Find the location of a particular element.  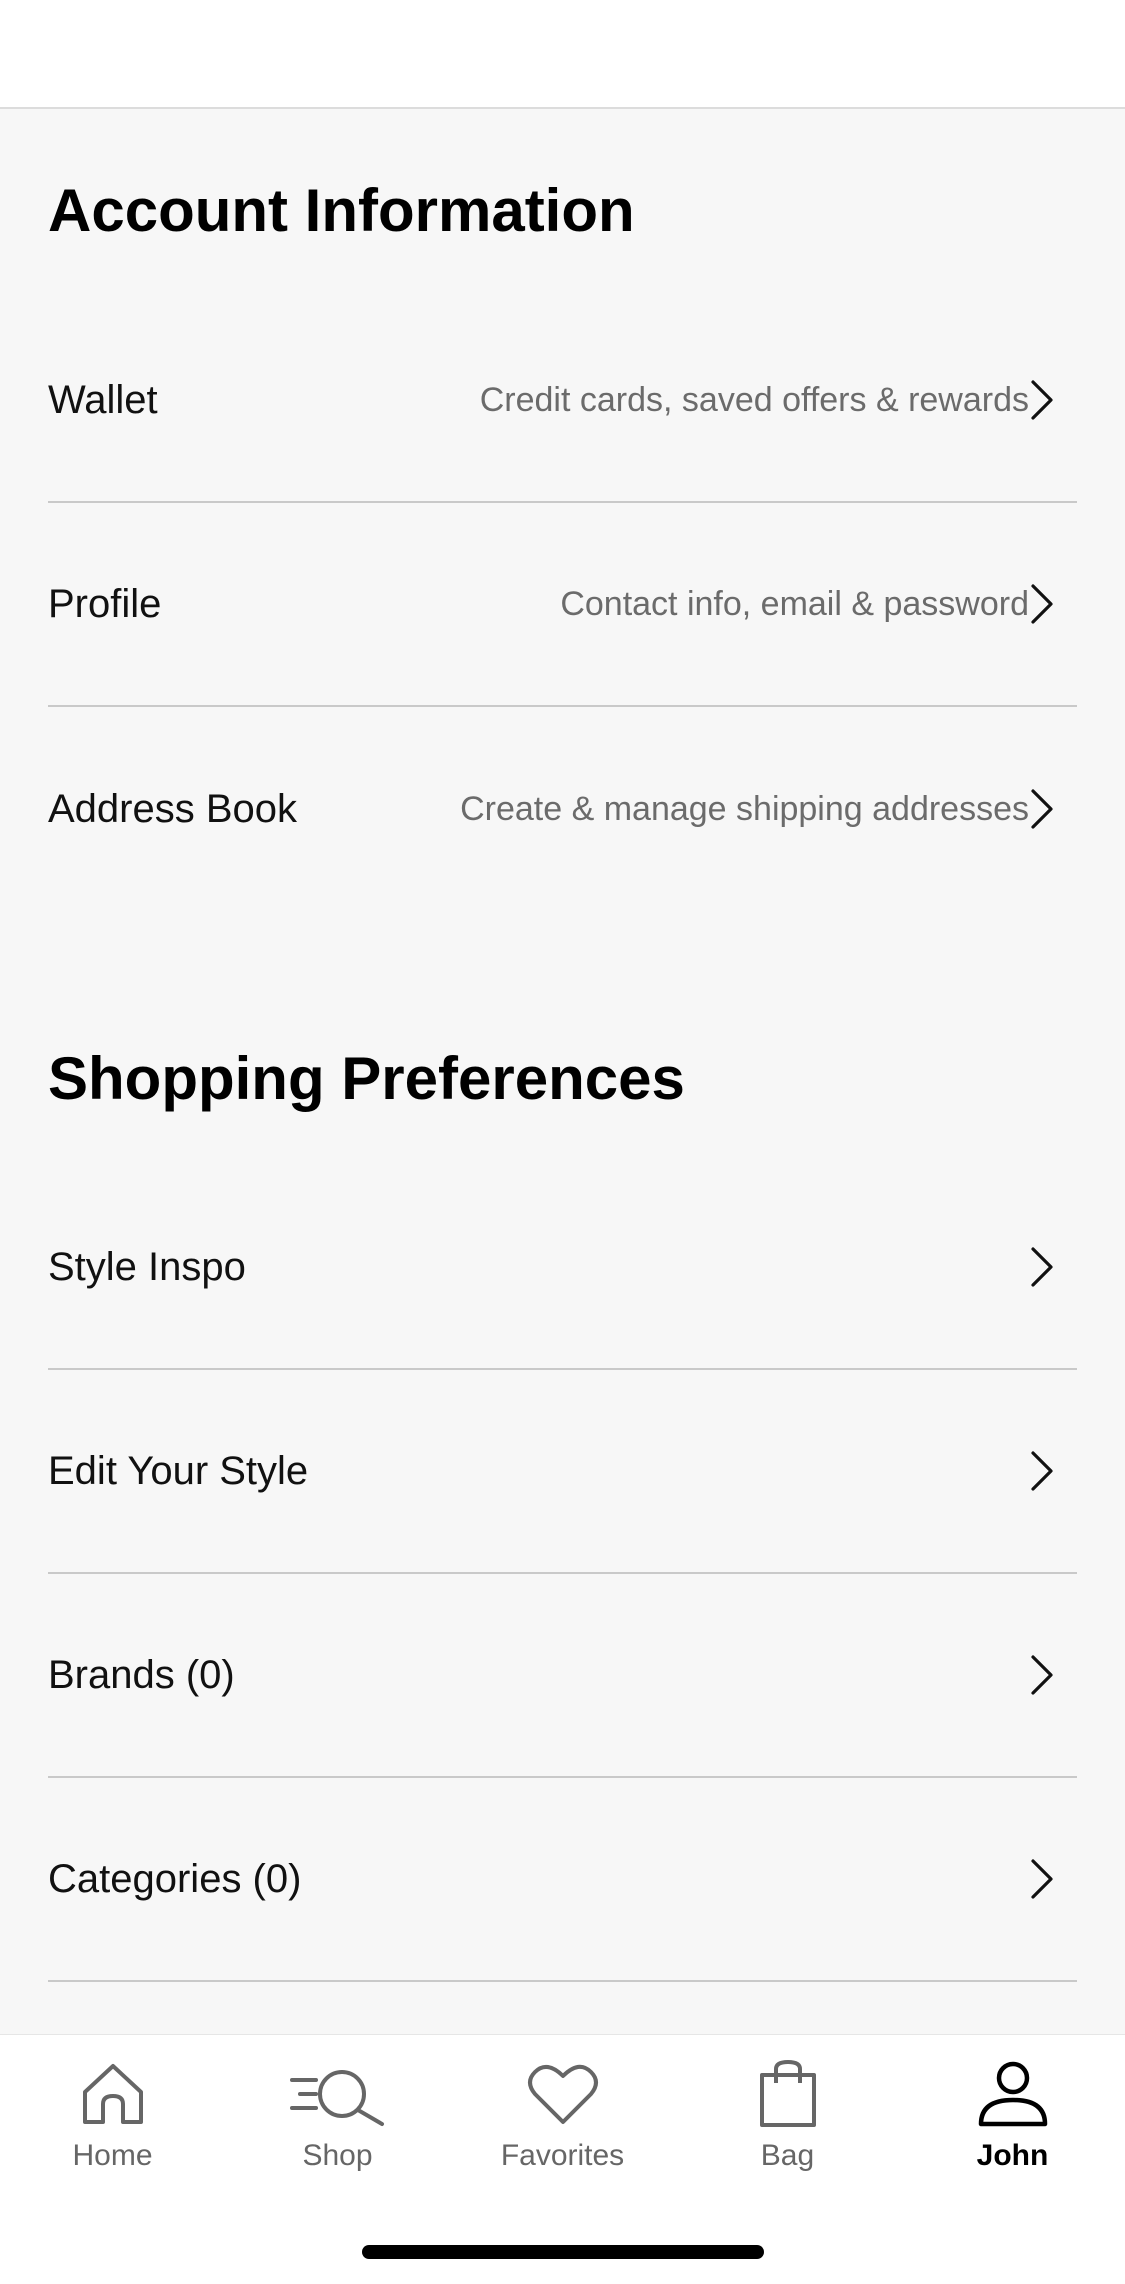

preferences-row-style-inspo: Style Inspo is located at coordinates (562, 1268).